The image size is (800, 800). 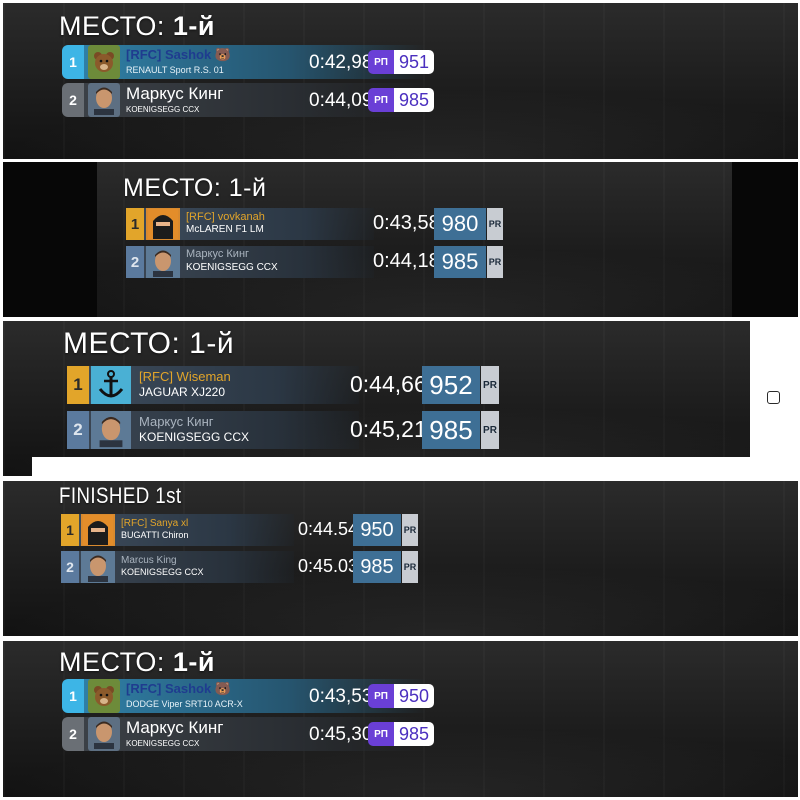 What do you see at coordinates (107, 495) in the screenshot?
I see `place-label: FINISHED` at bounding box center [107, 495].